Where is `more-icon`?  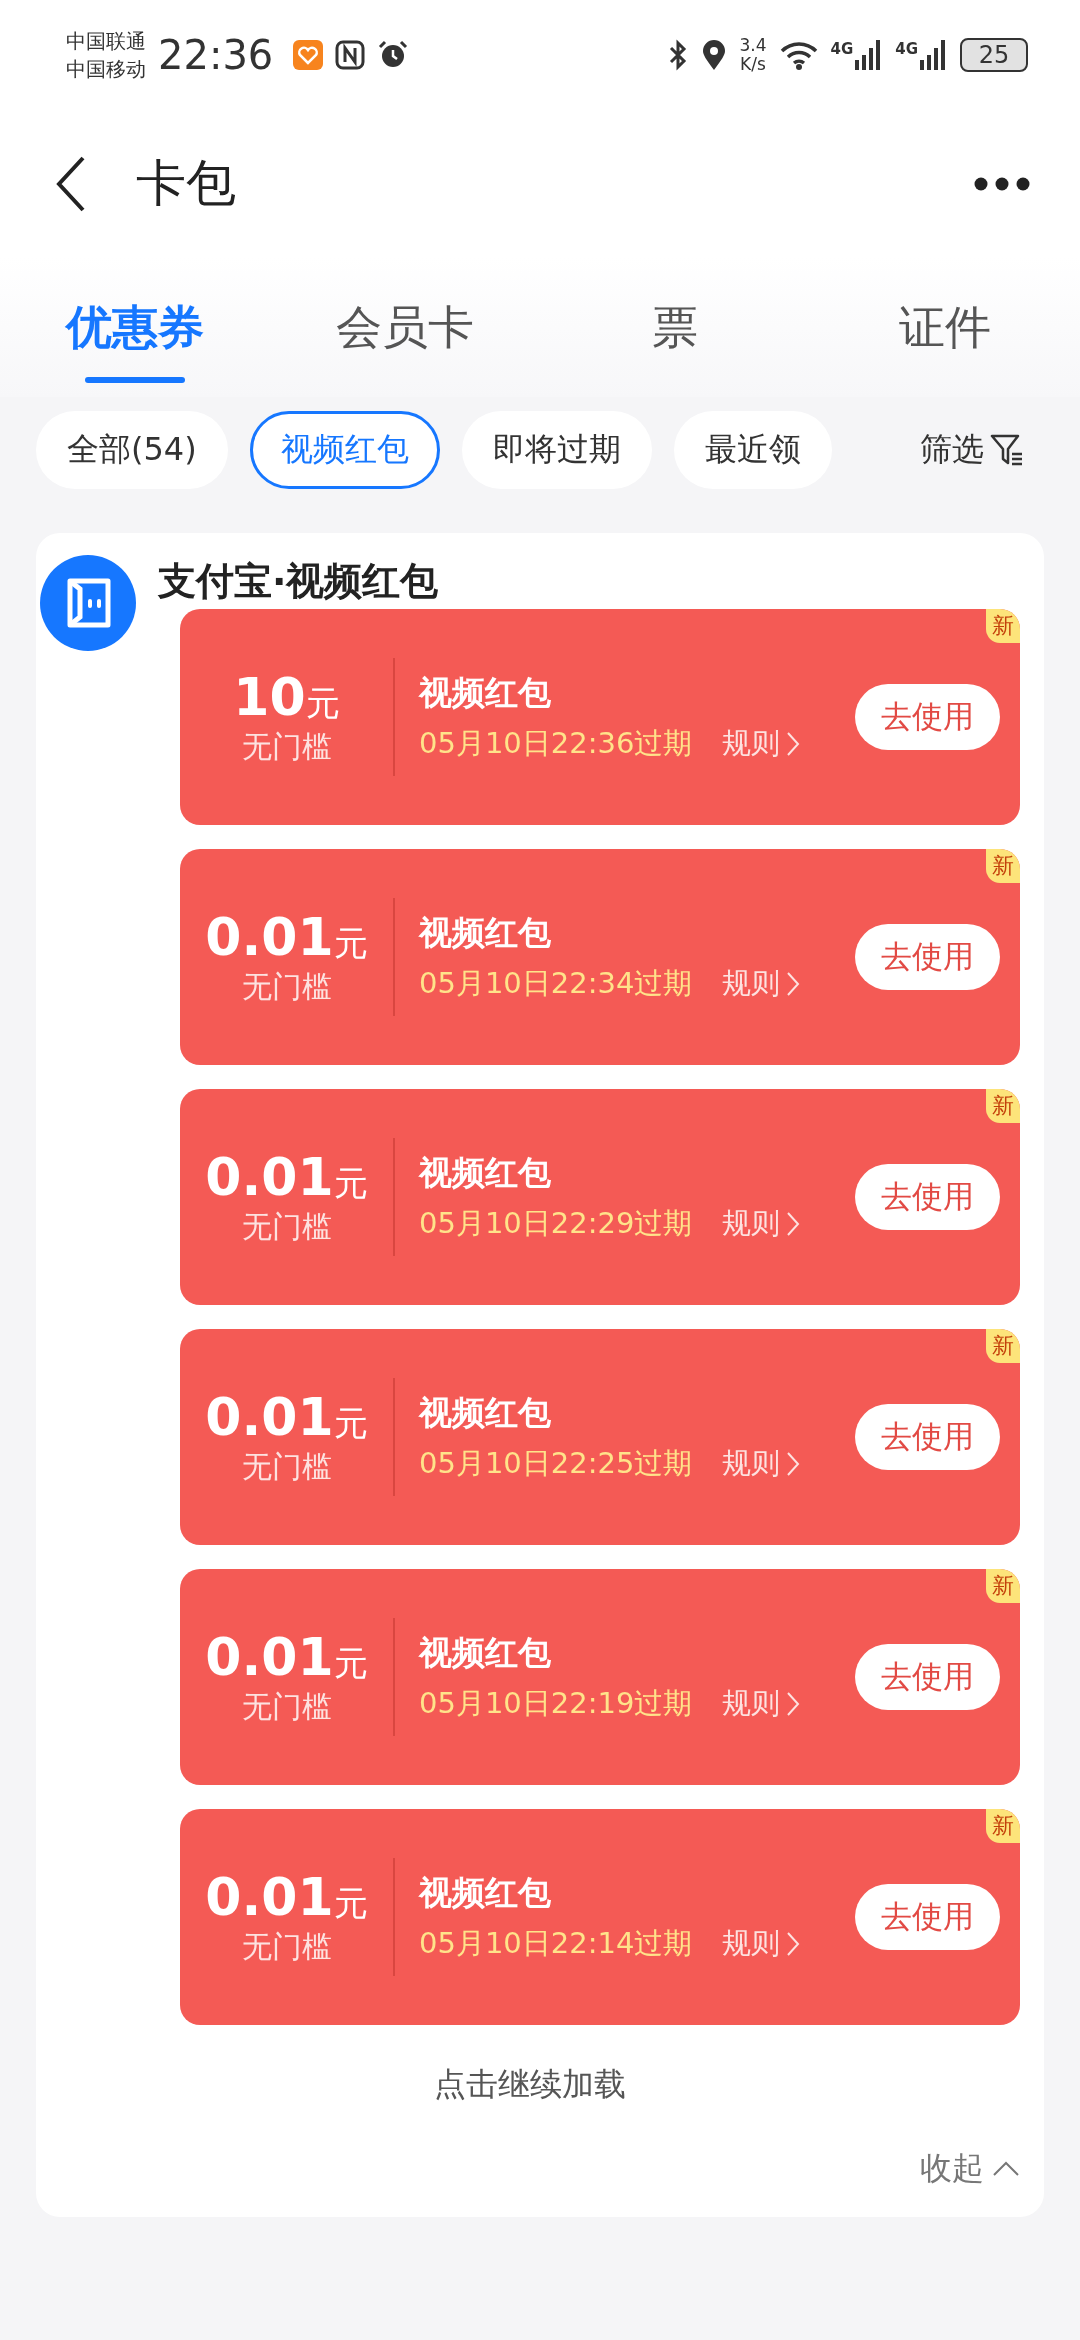
more-icon is located at coordinates (1002, 183).